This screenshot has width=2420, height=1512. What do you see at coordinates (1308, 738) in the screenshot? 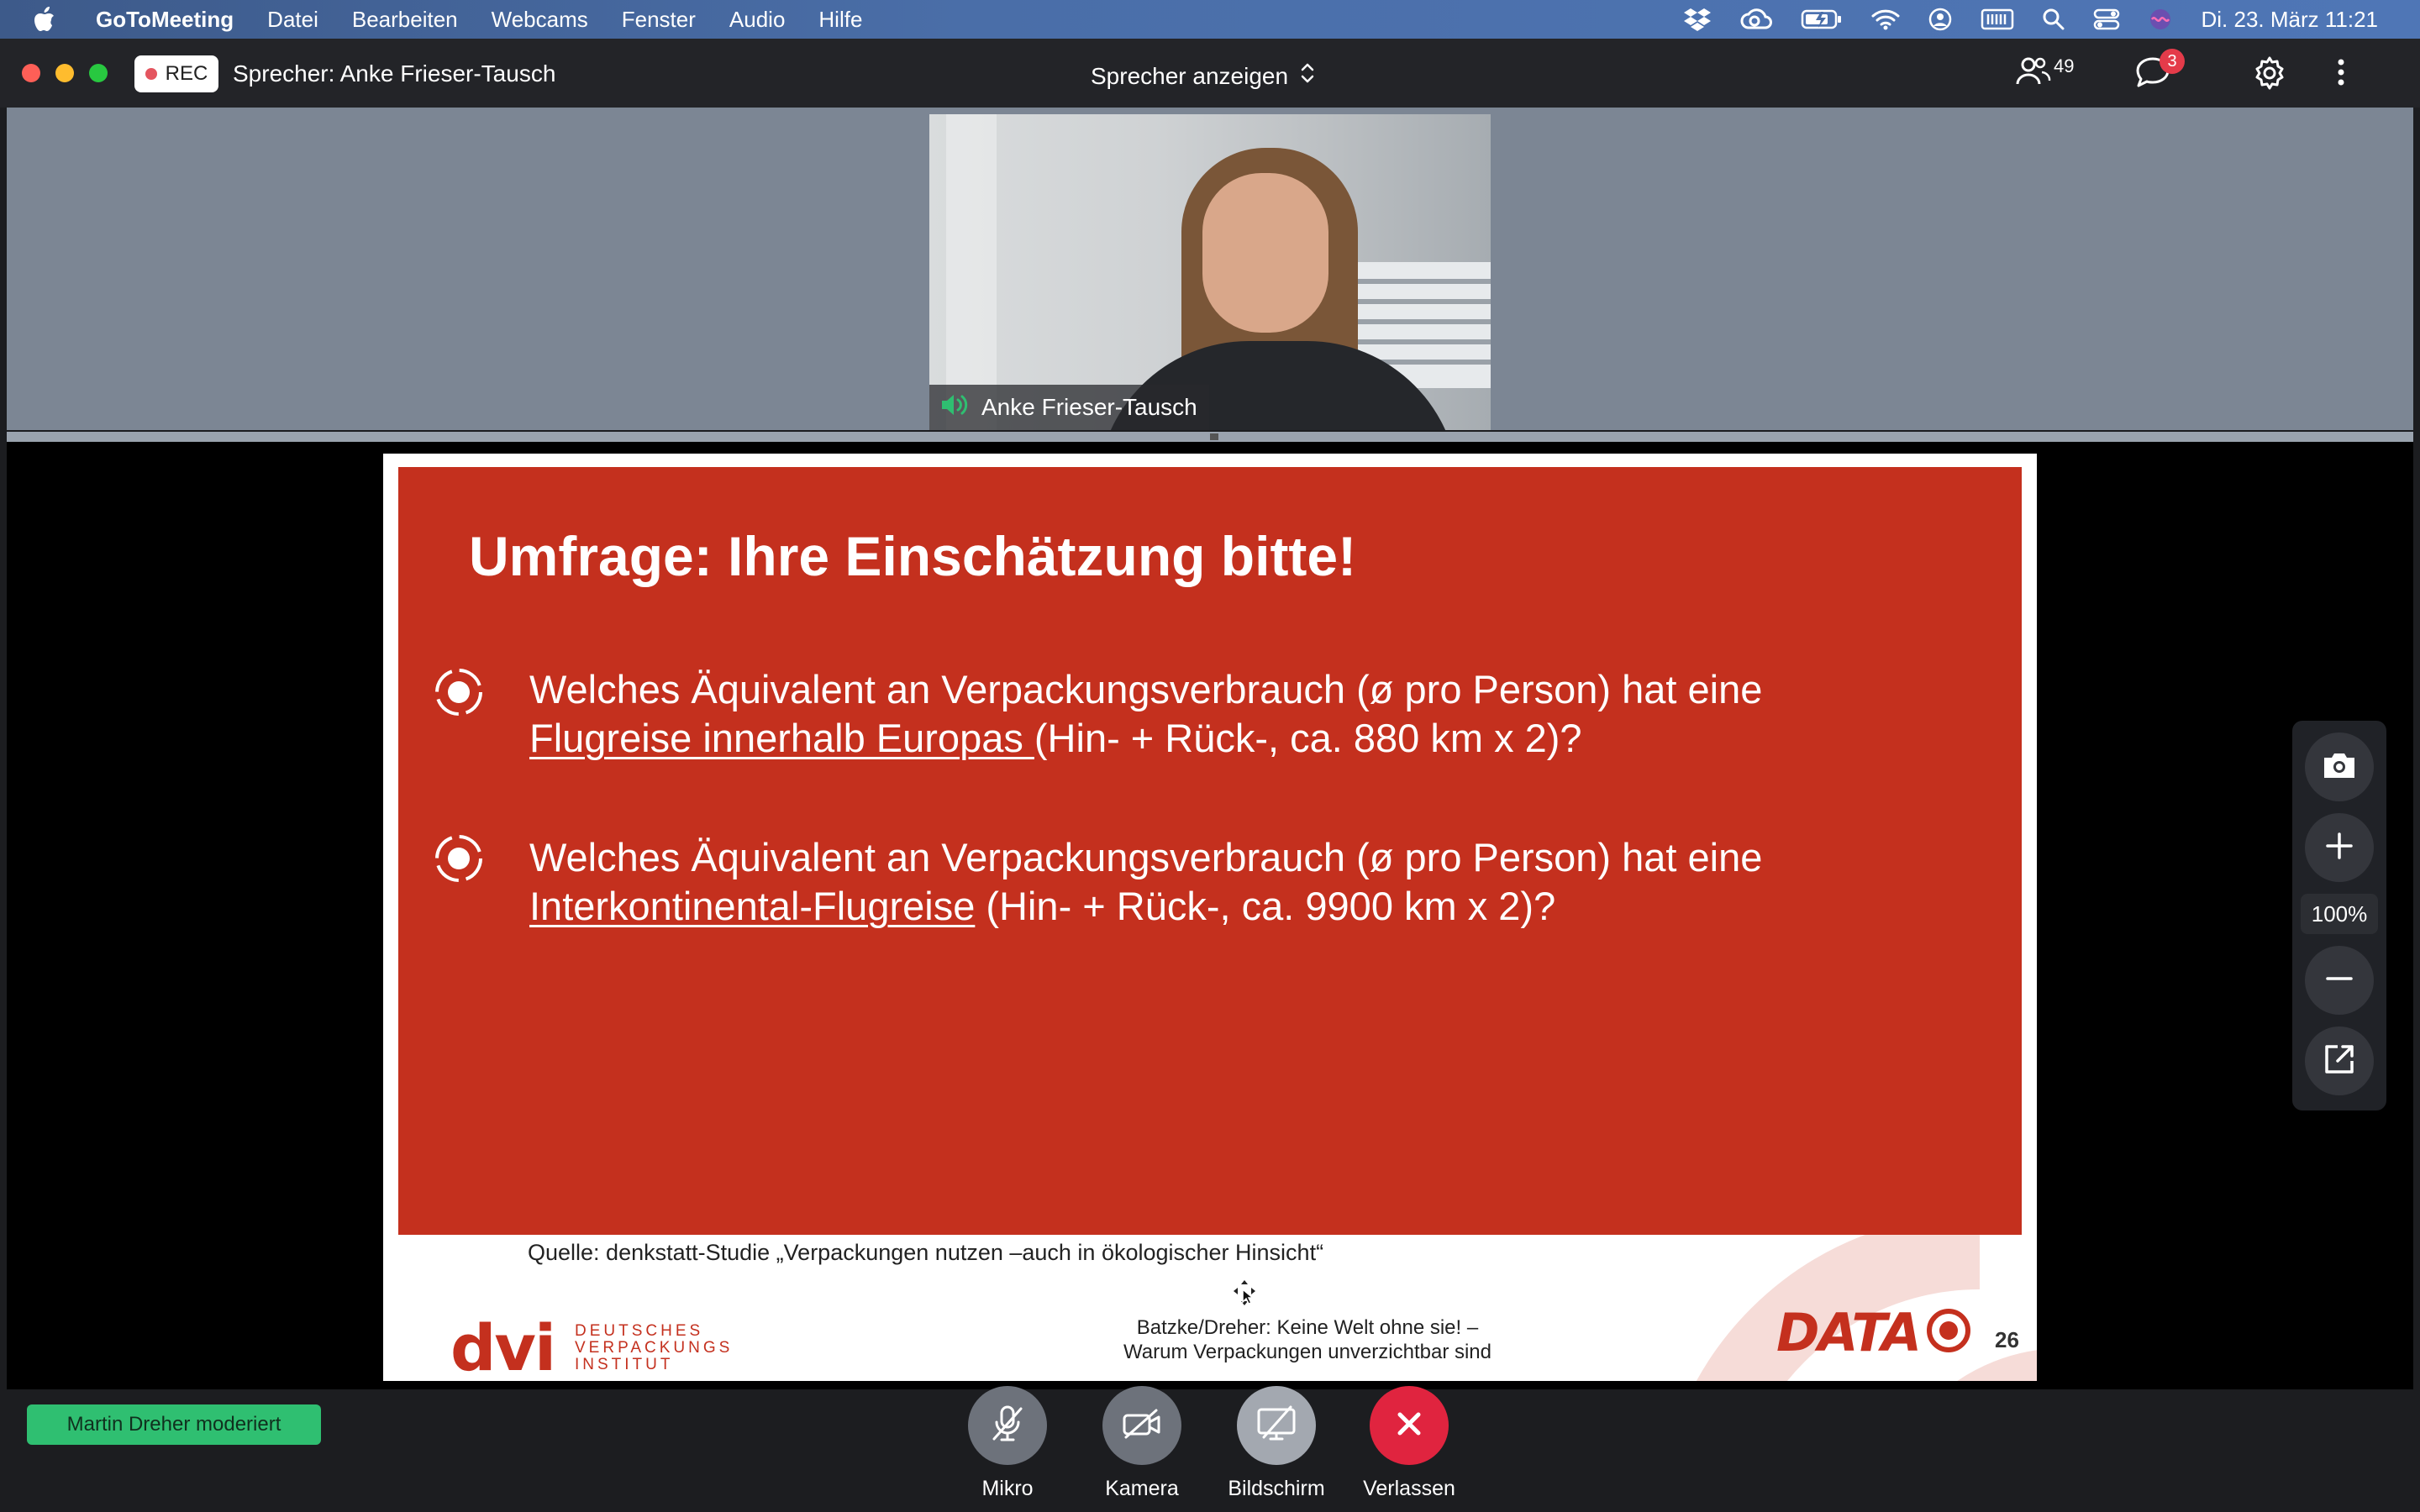
I see `question-1-rest: (Hin- + Rück-, ca. 880 km x 2)?` at bounding box center [1308, 738].